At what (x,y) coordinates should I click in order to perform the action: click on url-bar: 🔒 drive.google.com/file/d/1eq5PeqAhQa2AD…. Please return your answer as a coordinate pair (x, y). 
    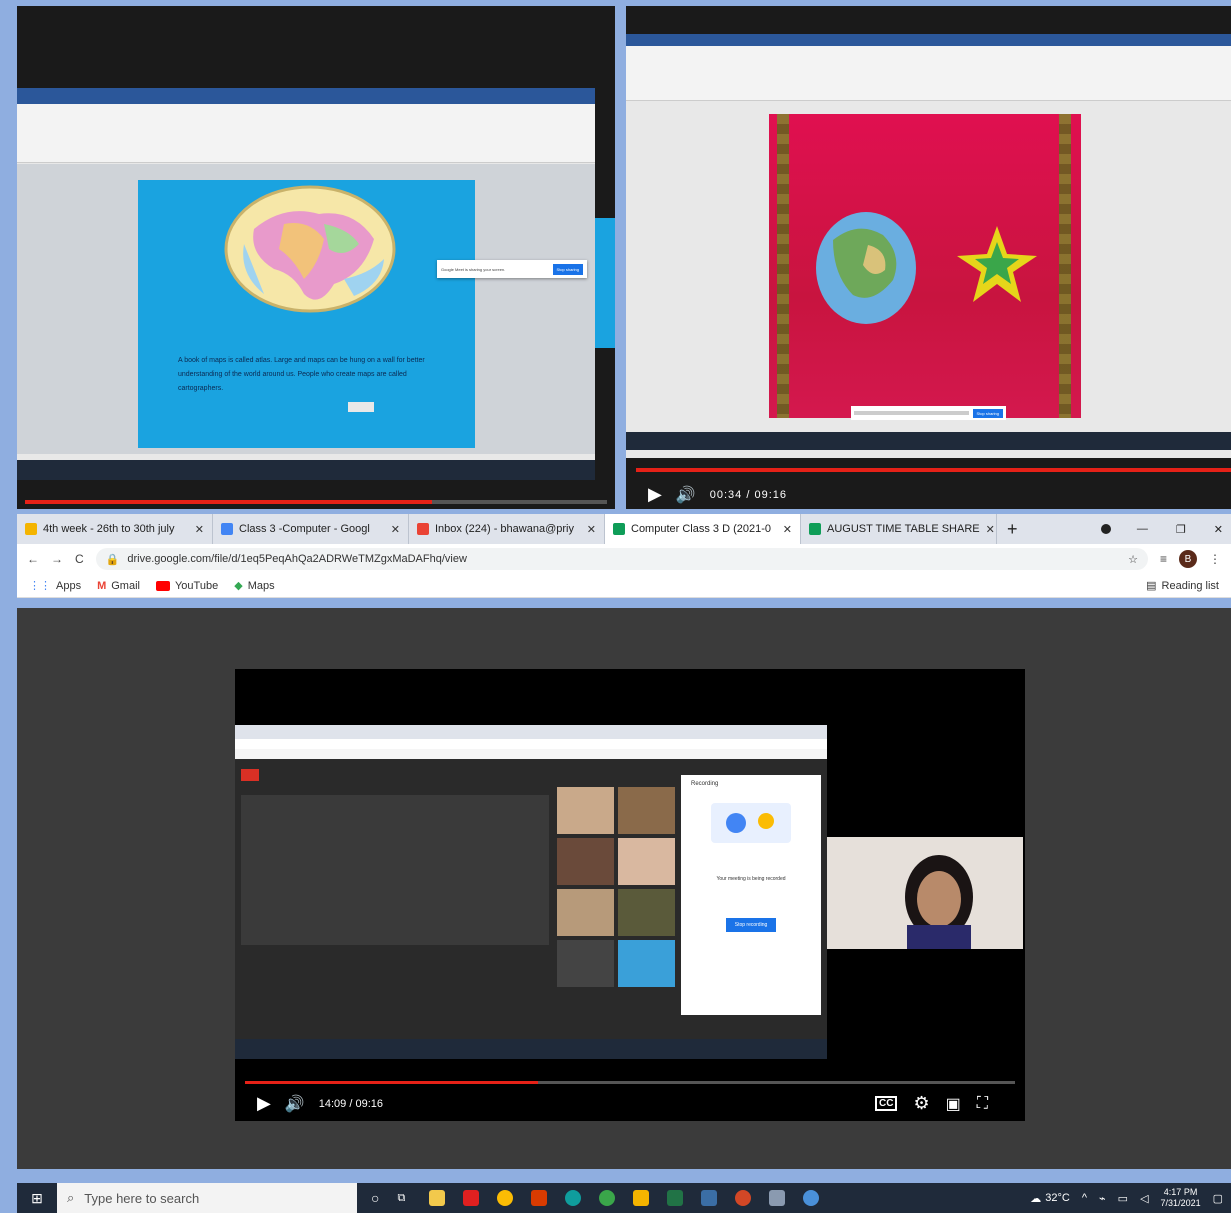
    Looking at the image, I should click on (621, 559).